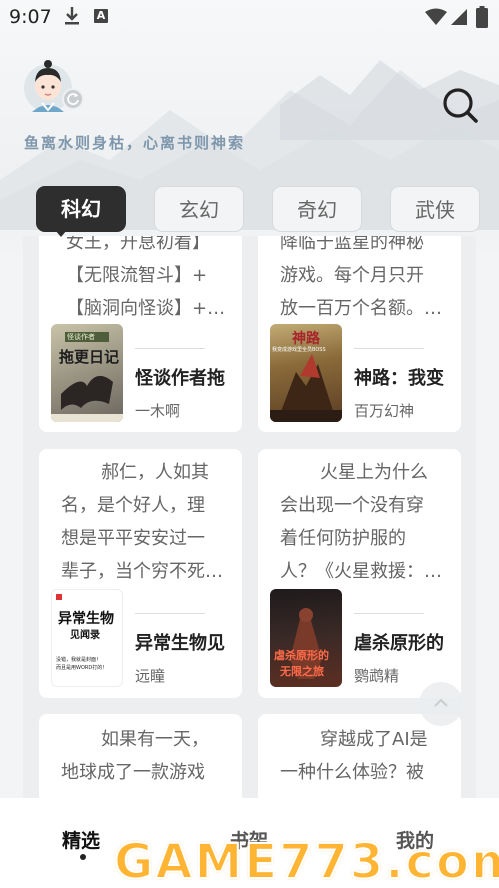  I want to click on nav-featured: 精选, so click(81, 839).